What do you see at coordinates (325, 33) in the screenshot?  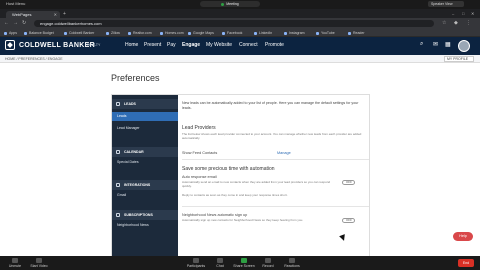 I see `bookmark-item: YouTube` at bounding box center [325, 33].